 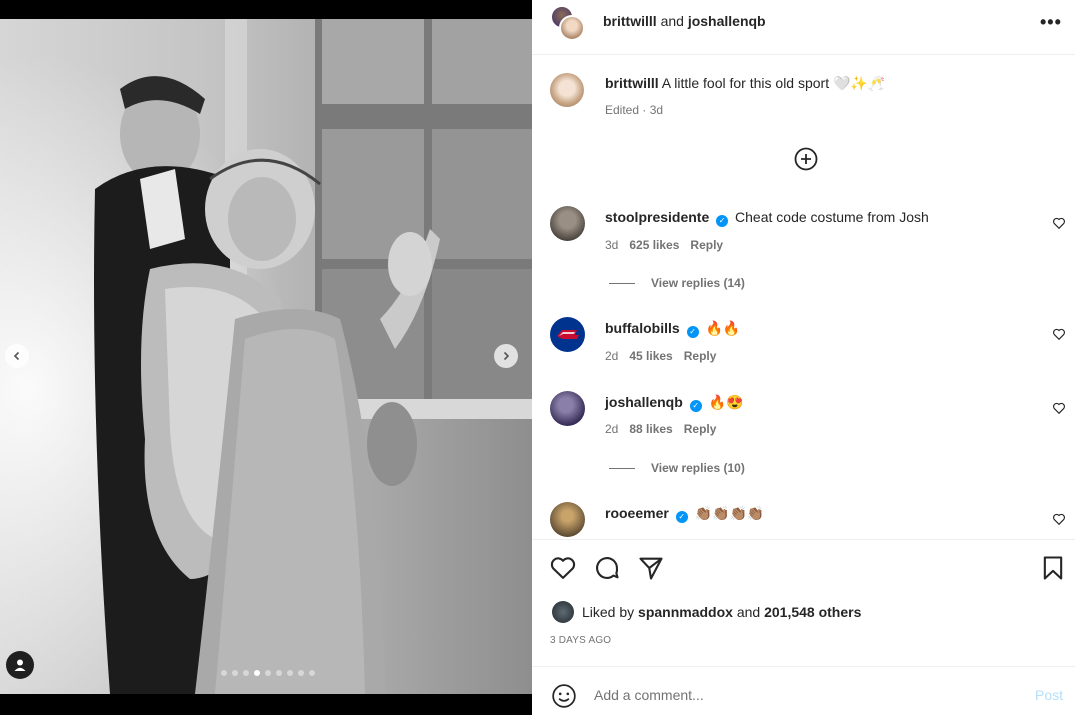 I want to click on share-send-icon, so click(x=651, y=568).